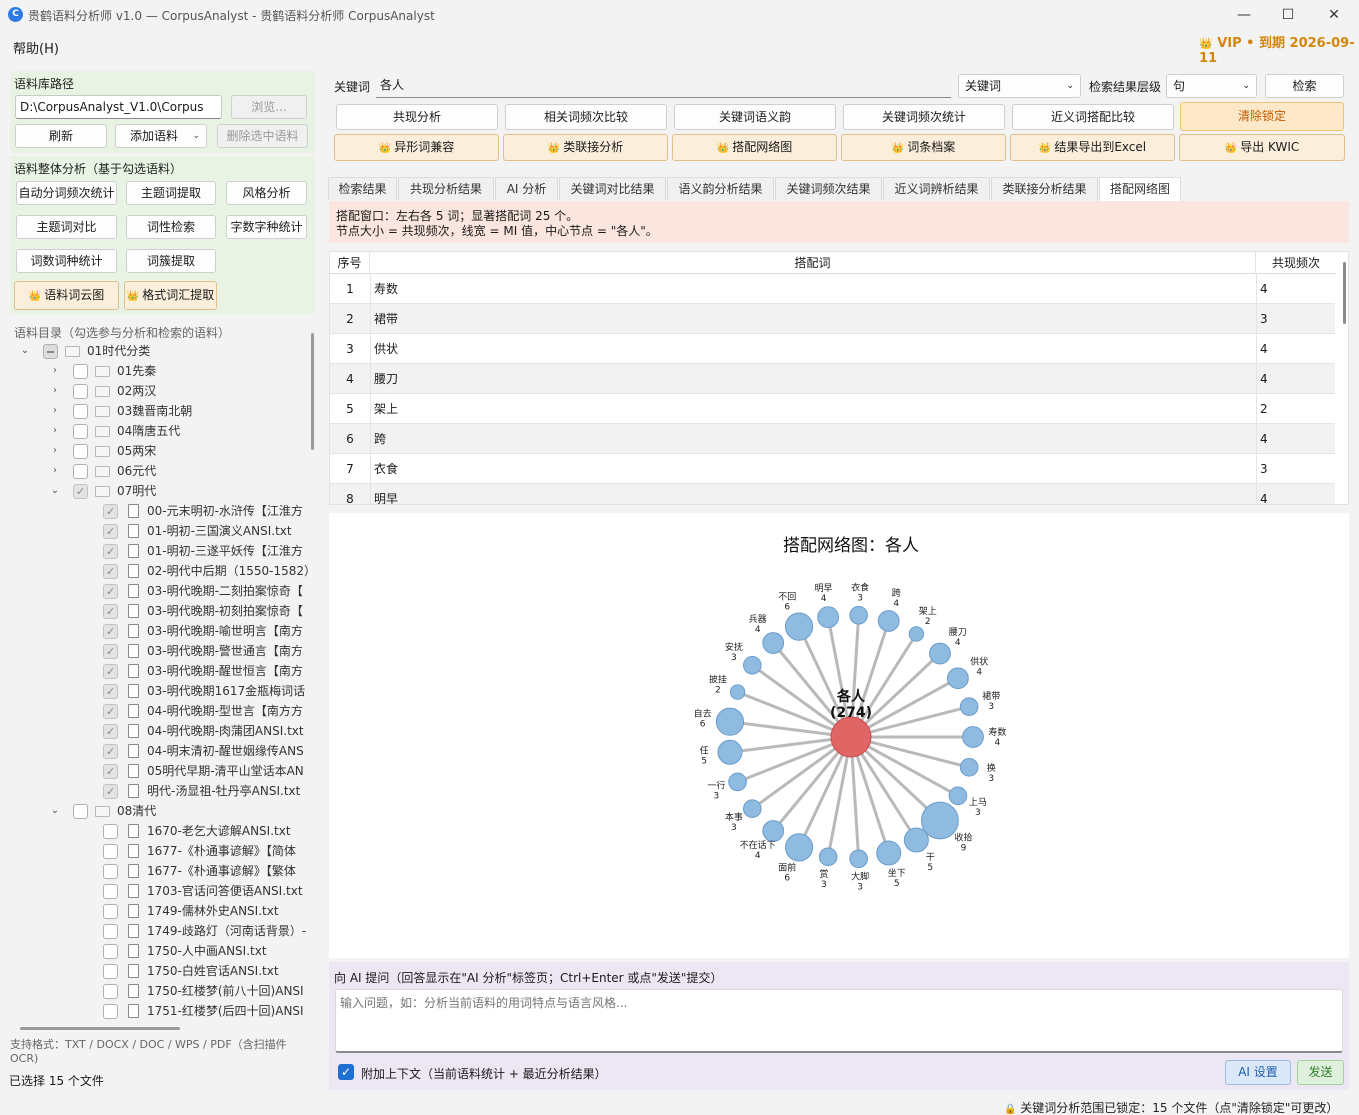 This screenshot has height=1115, width=1359. What do you see at coordinates (66, 193) in the screenshot?
I see `auto-segment-freq-button: 自动分词频次统计` at bounding box center [66, 193].